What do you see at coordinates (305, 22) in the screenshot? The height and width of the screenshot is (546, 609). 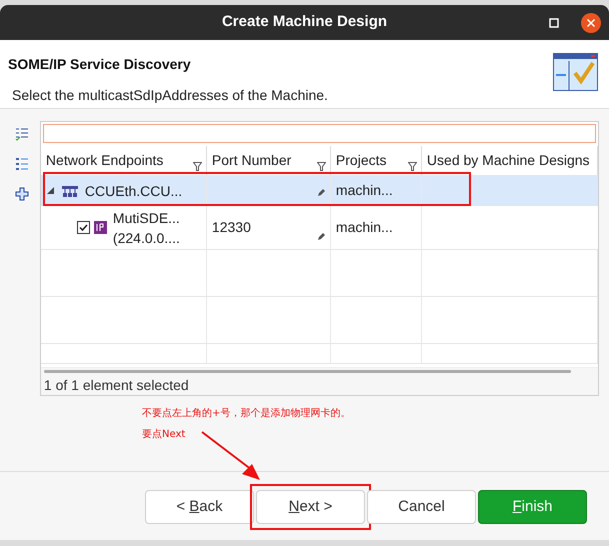 I see `window-title: Create Machine Design` at bounding box center [305, 22].